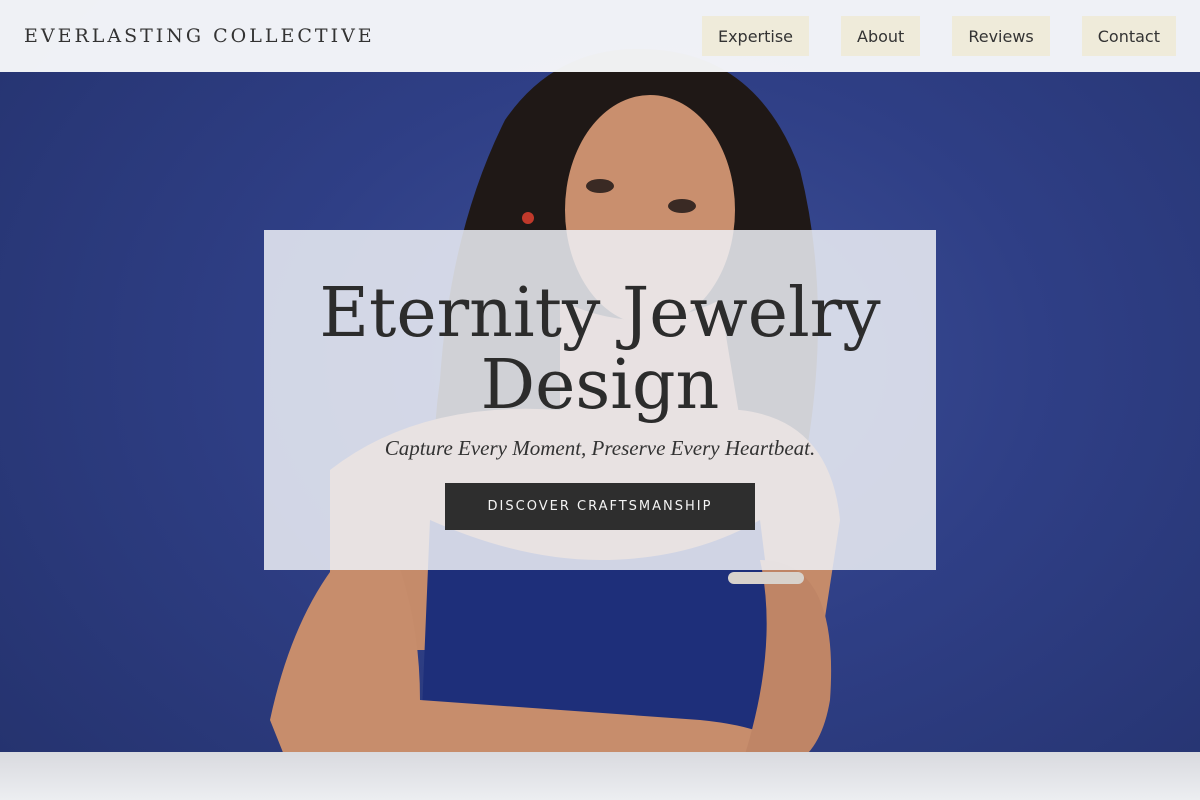  What do you see at coordinates (199, 36) in the screenshot?
I see `brand-logo: EVERLASTING COLLECTIVE` at bounding box center [199, 36].